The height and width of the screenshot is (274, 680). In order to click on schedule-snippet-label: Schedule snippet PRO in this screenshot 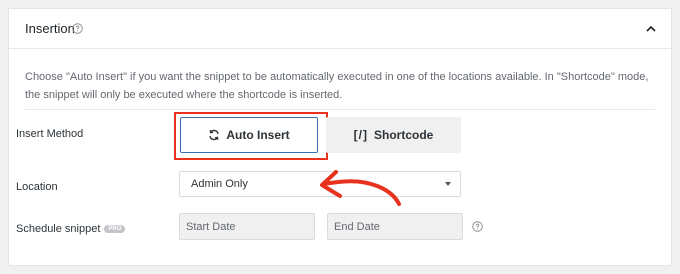, I will do `click(71, 229)`.